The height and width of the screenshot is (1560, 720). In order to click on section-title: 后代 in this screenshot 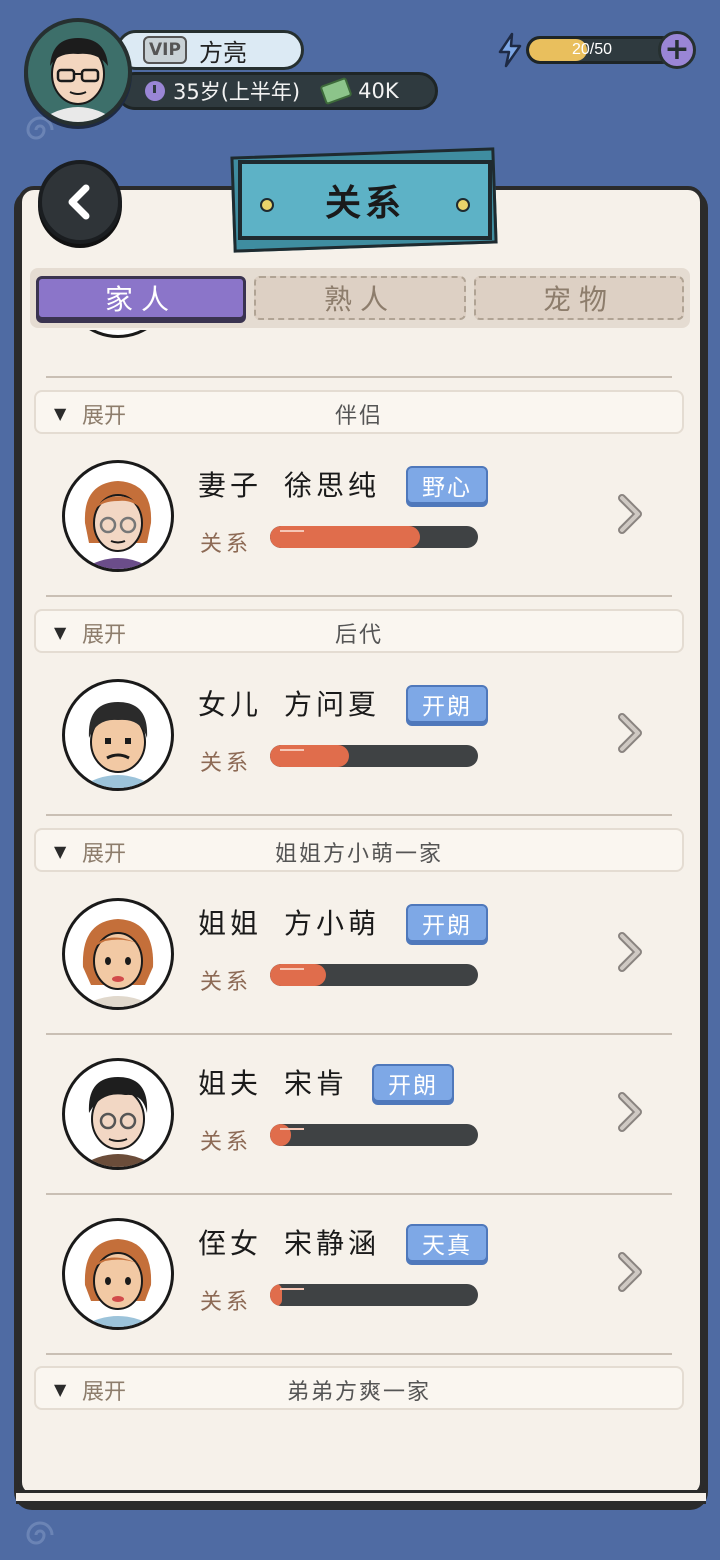, I will do `click(358, 635)`.